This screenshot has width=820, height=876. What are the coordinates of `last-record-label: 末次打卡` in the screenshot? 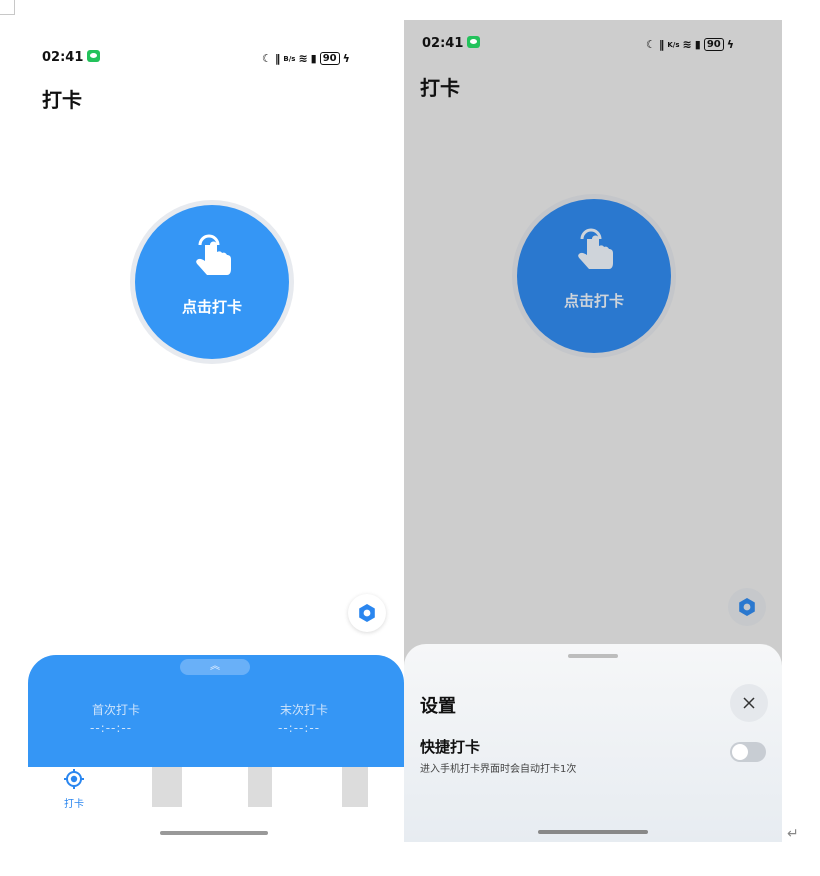 It's located at (304, 710).